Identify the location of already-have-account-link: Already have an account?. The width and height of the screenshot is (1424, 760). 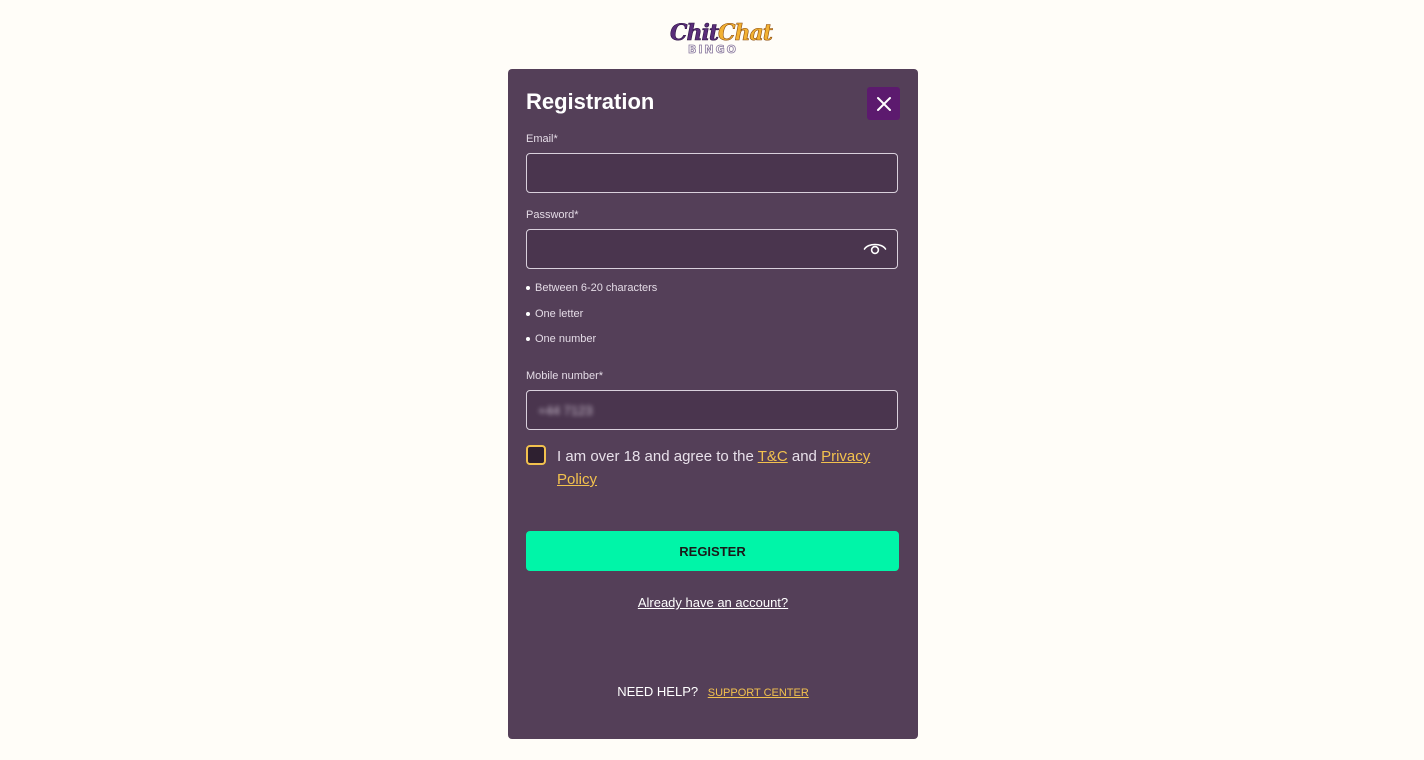
(713, 602).